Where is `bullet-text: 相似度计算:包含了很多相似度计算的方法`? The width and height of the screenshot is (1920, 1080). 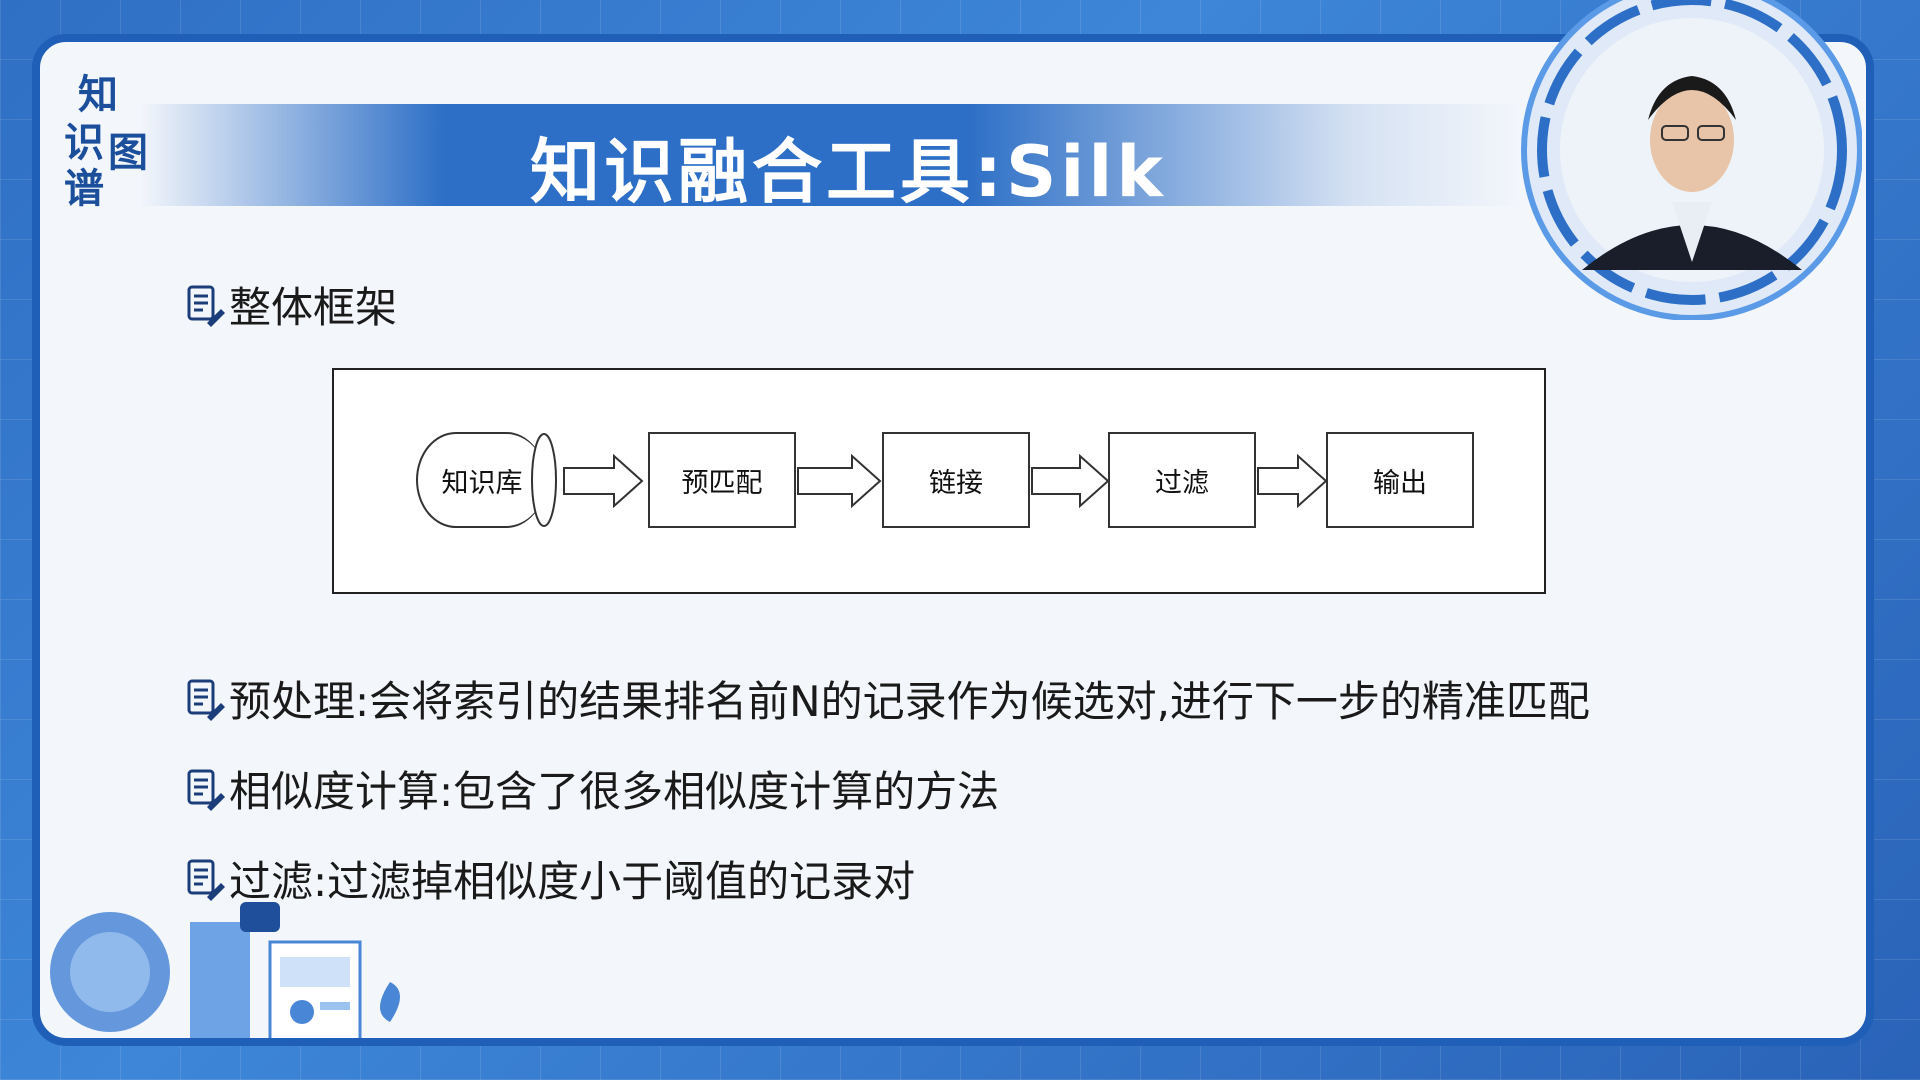
bullet-text: 相似度计算:包含了很多相似度计算的方法 is located at coordinates (614, 791).